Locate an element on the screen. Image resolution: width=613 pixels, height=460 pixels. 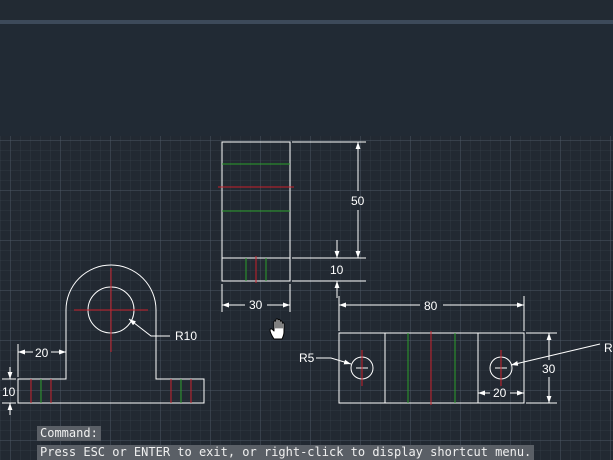
side-base-label: 10 is located at coordinates (337, 270).